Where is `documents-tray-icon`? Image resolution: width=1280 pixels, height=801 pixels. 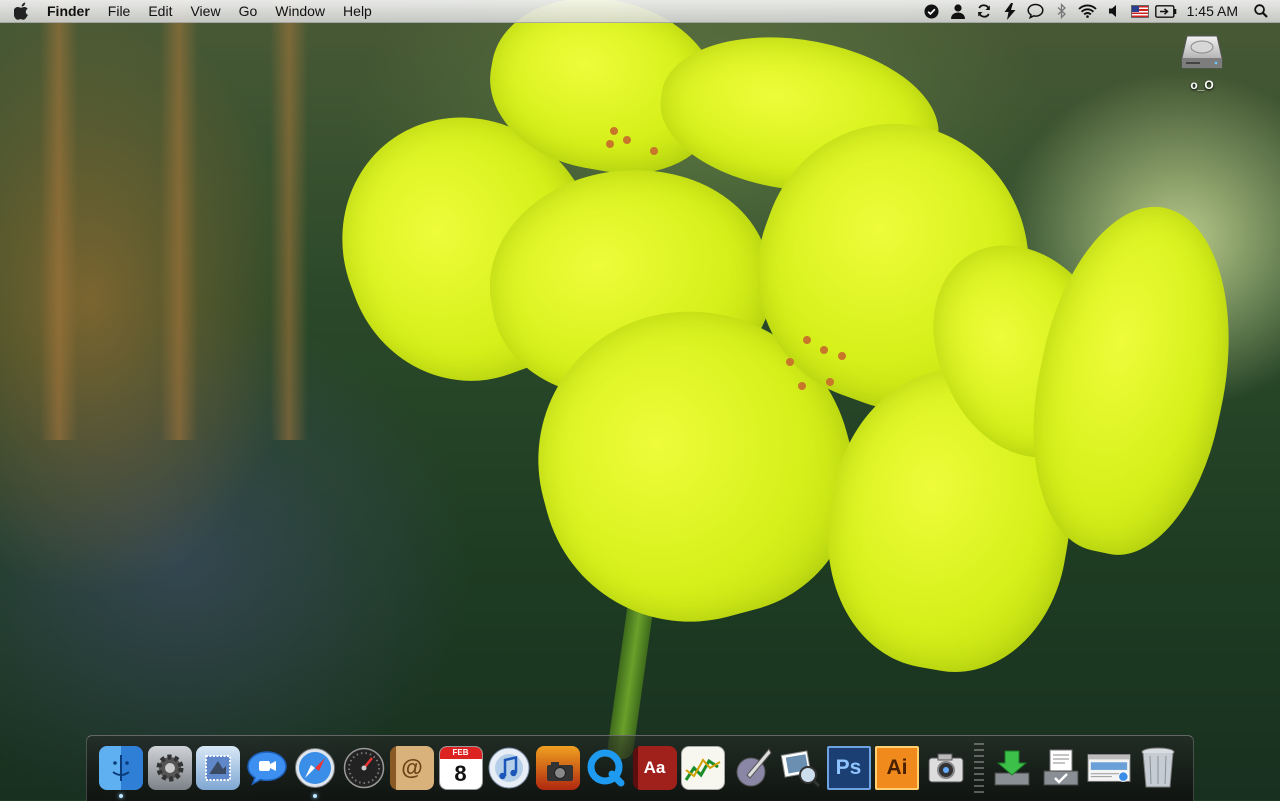 documents-tray-icon is located at coordinates (1060, 767).